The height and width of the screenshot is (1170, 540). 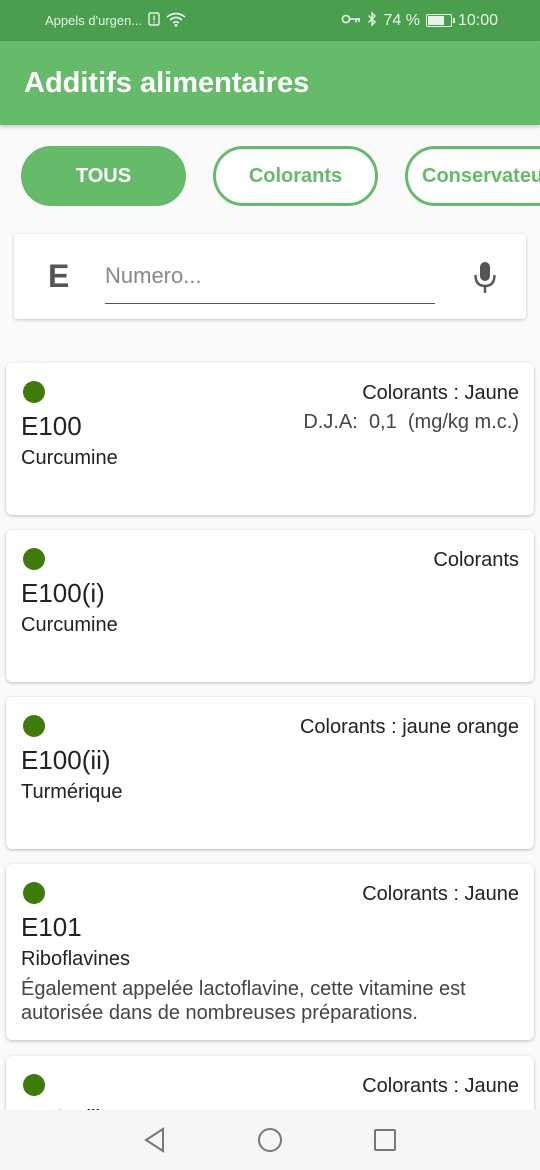 What do you see at coordinates (176, 21) in the screenshot?
I see `wifi-icon` at bounding box center [176, 21].